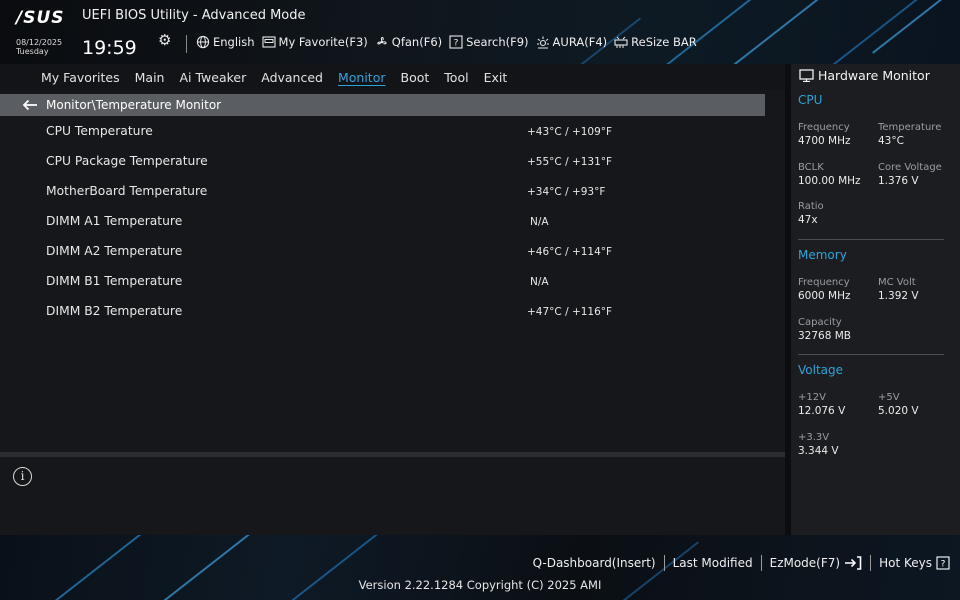 The width and height of the screenshot is (960, 600). What do you see at coordinates (150, 77) in the screenshot?
I see `tab-main: Main` at bounding box center [150, 77].